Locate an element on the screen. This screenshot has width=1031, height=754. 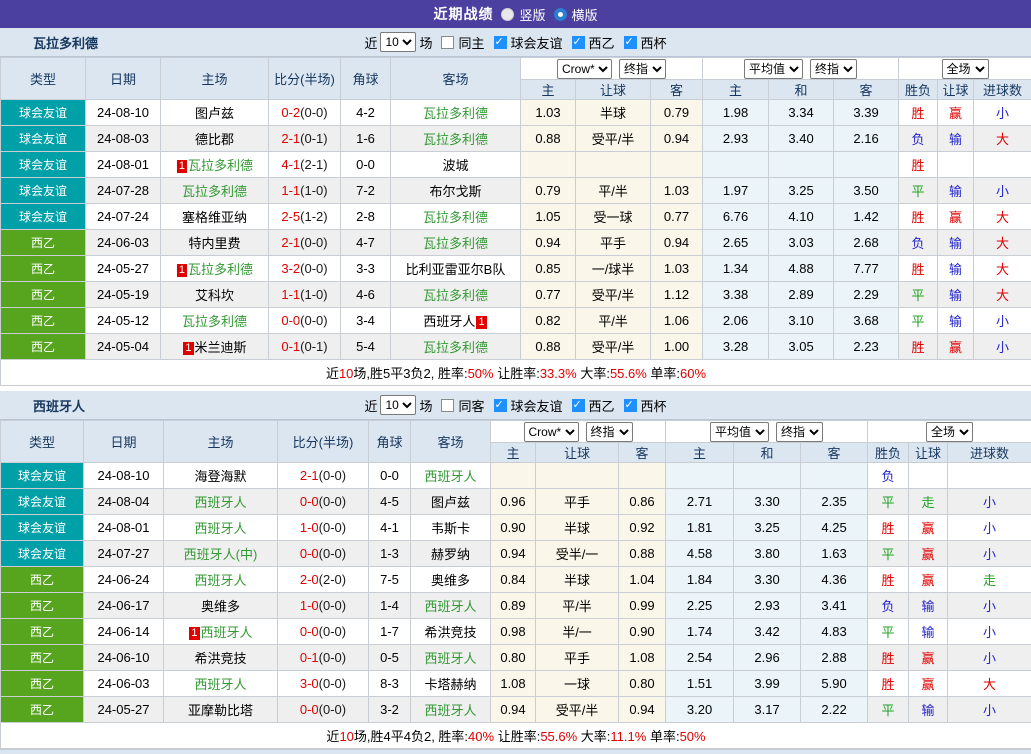
fulltime-score: 3-0 is located at coordinates (309, 683).